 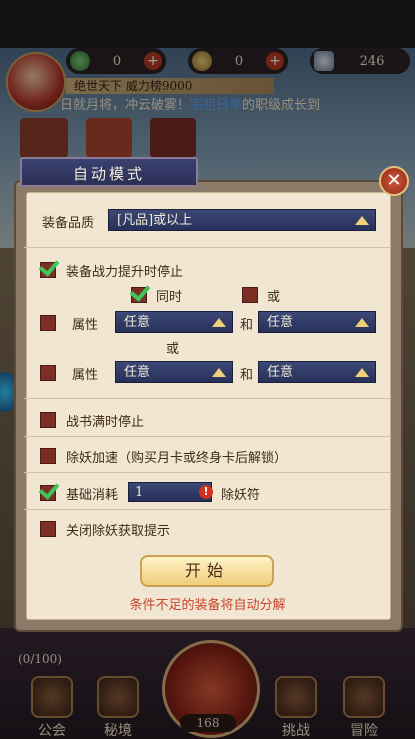 What do you see at coordinates (125, 272) in the screenshot?
I see `power-stop-label: 装备战力提升时停止` at bounding box center [125, 272].